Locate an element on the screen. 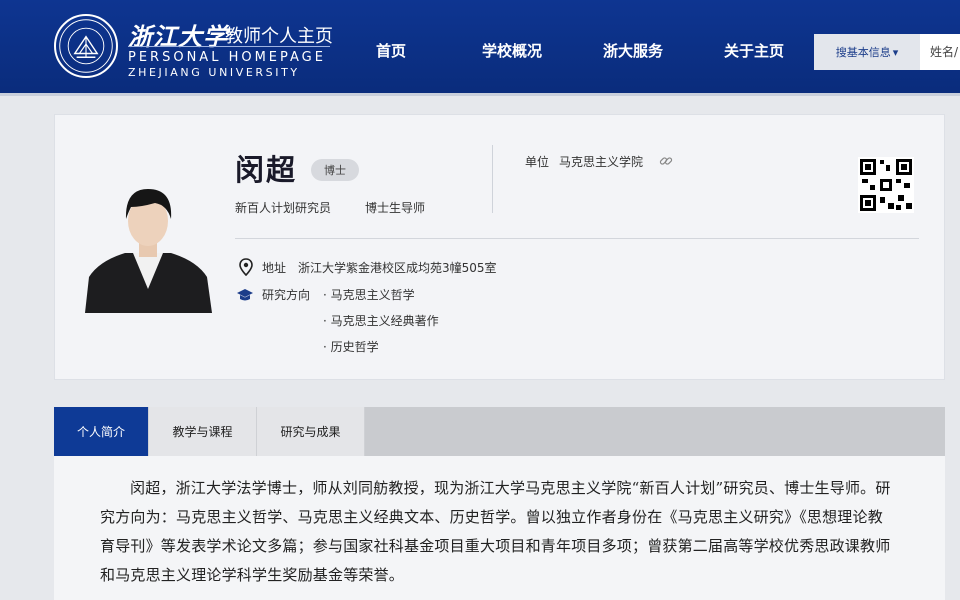 The image size is (960, 600). search-box: 搜基本信息 ▾ is located at coordinates (887, 52).